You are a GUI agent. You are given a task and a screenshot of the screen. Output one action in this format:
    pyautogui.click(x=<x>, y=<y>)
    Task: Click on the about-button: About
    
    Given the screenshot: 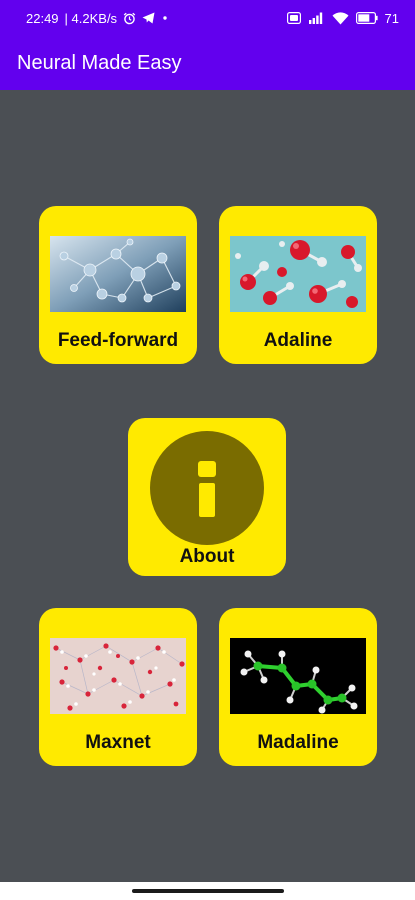 What is the action you would take?
    pyautogui.click(x=207, y=497)
    